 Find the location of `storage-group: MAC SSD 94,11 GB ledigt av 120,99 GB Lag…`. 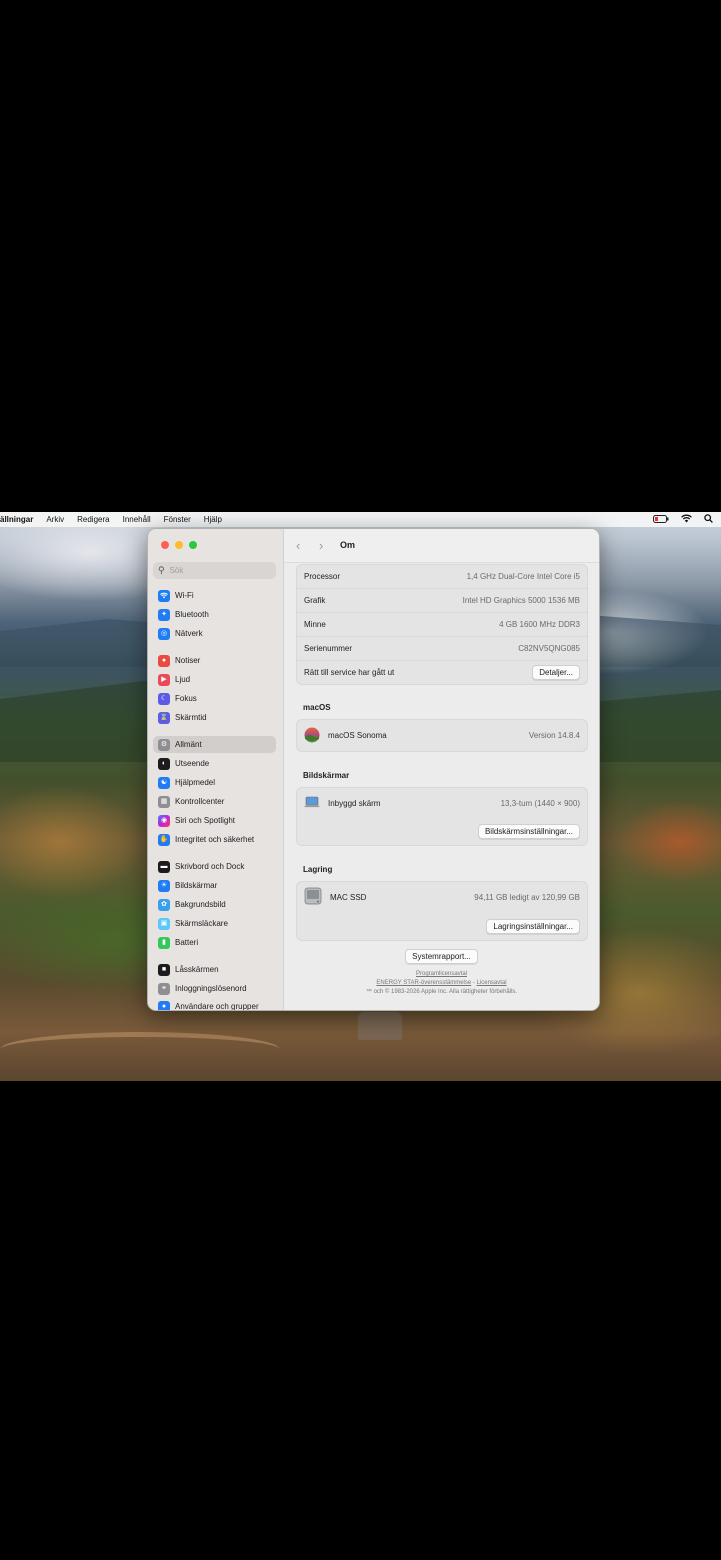

storage-group: MAC SSD 94,11 GB ledigt av 120,99 GB Lag… is located at coordinates (442, 911).